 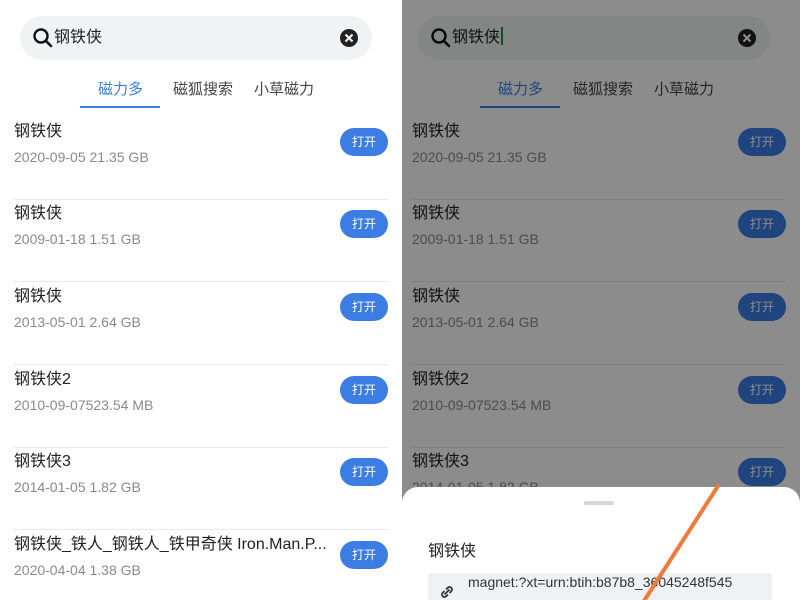 What do you see at coordinates (43, 38) in the screenshot?
I see `search-icon` at bounding box center [43, 38].